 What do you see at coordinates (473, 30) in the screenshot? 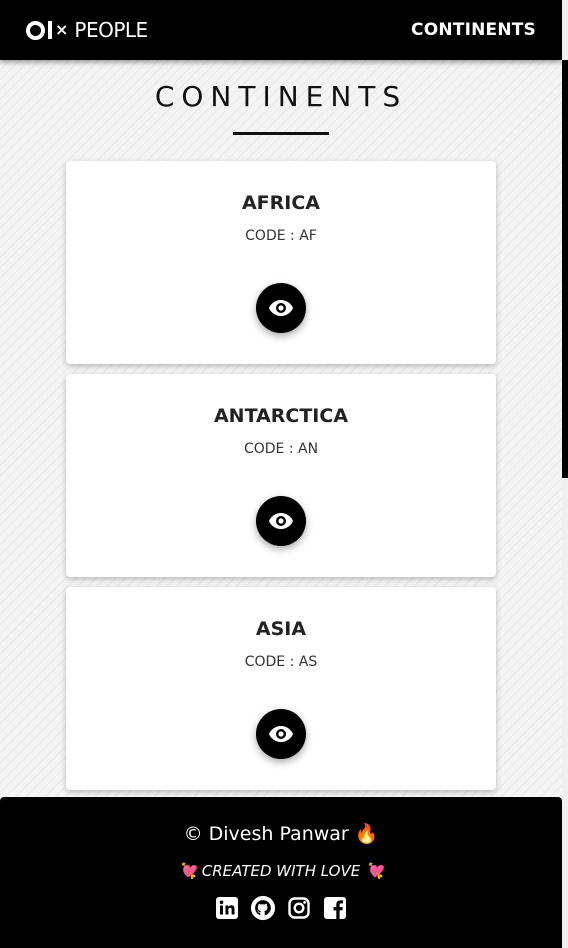
I see `nav-link-continents: CONTINENTS` at bounding box center [473, 30].